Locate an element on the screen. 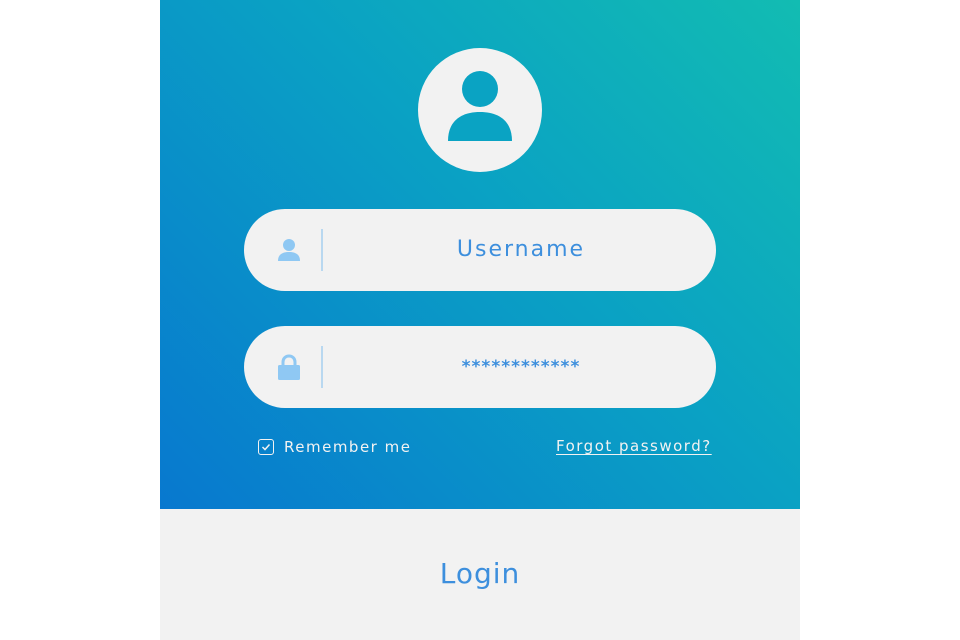 The width and height of the screenshot is (960, 640). remember-me: Remember me is located at coordinates (334, 447).